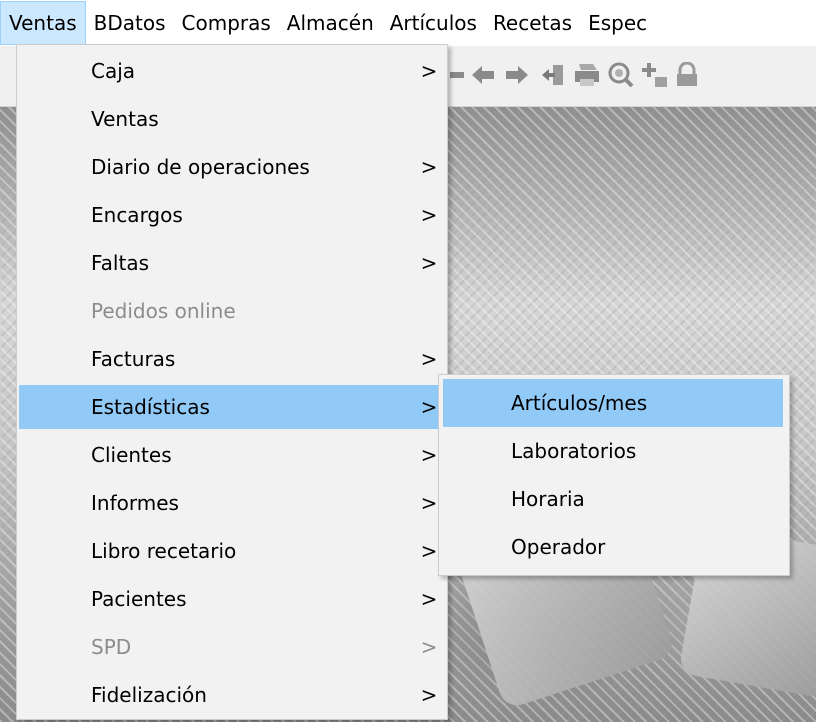 This screenshot has height=722, width=816. I want to click on menu-item-clientes: Clientes >, so click(232, 455).